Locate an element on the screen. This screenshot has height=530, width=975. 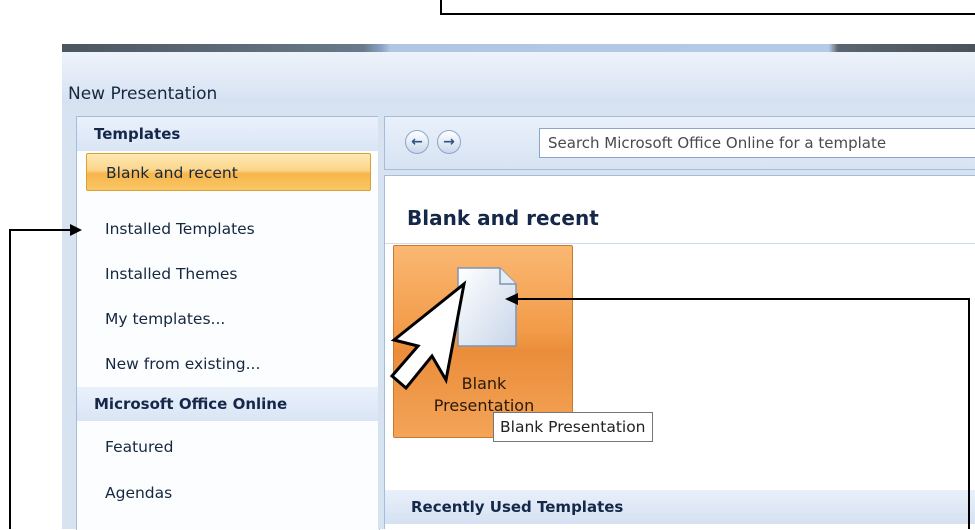
forward-button: → is located at coordinates (449, 142).